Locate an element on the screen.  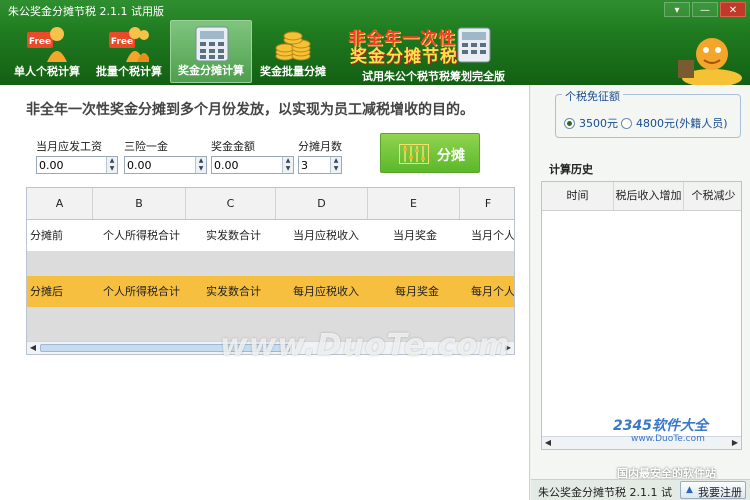
promo-full-version-button: 非全年一次性 奖金分摊节税 试用朱公个税节税筹划完全版 is located at coordinates (425, 53).